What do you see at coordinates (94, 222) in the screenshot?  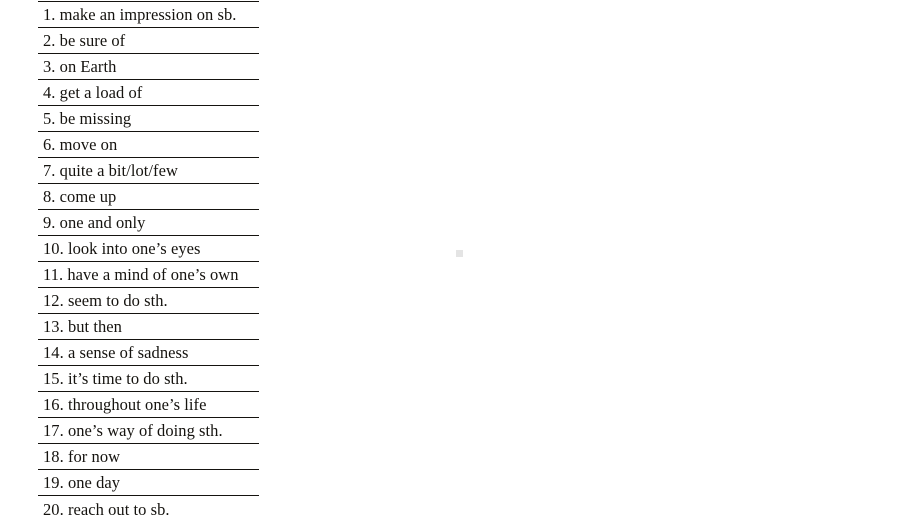 I see `list-item-text: 9. one and only` at bounding box center [94, 222].